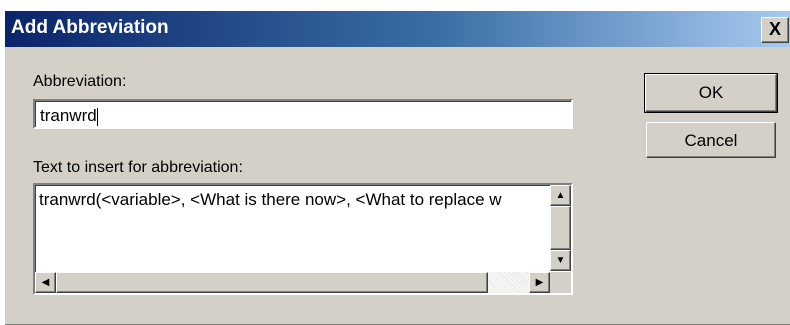 The image size is (790, 325). I want to click on scroll-left-button: ◀, so click(45, 282).